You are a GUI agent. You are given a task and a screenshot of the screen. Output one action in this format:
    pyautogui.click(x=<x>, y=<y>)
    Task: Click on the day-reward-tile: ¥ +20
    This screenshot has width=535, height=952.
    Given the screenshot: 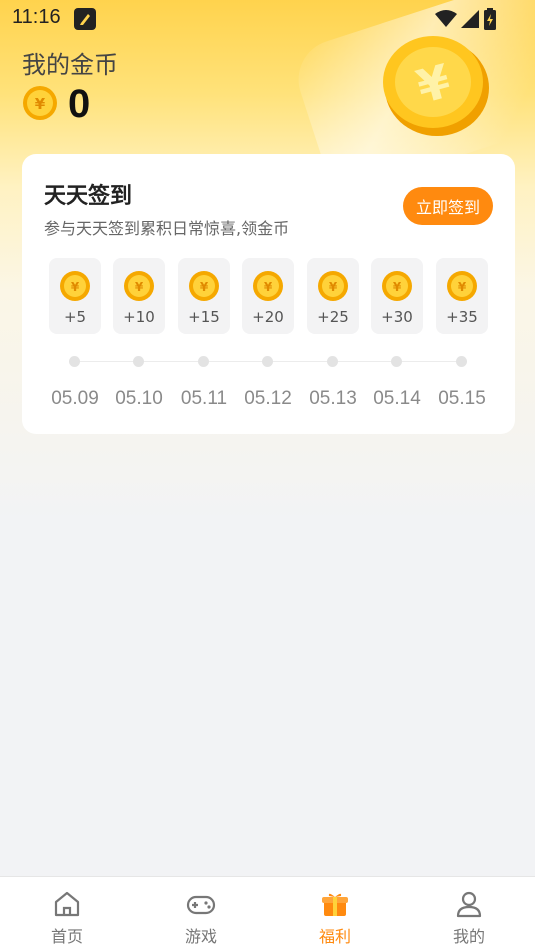 What is the action you would take?
    pyautogui.click(x=268, y=296)
    